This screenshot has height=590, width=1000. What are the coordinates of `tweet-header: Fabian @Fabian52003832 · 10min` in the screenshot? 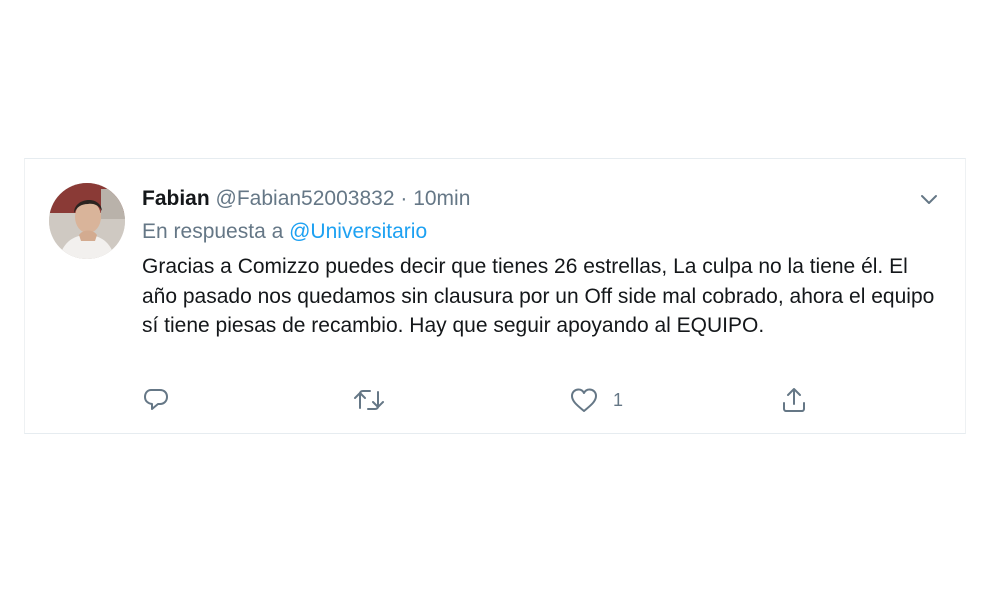 It's located at (306, 199).